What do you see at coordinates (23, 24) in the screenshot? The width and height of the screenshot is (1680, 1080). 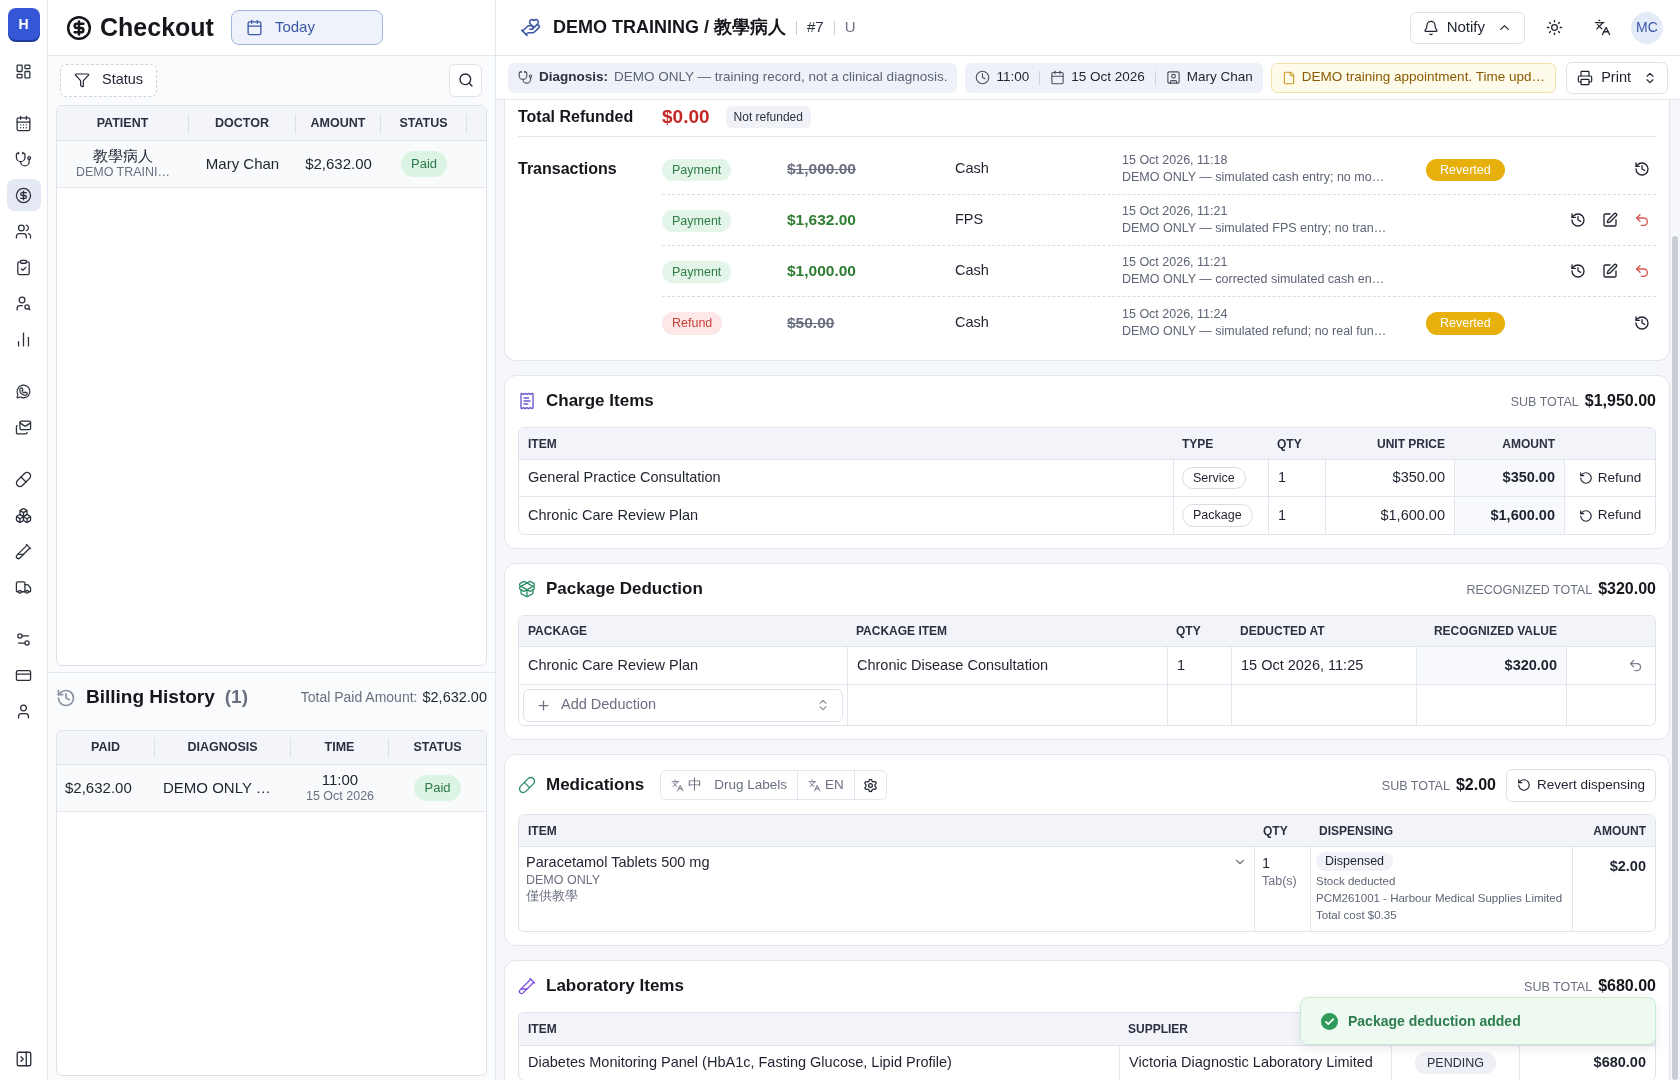 I see `app-logo: H` at bounding box center [23, 24].